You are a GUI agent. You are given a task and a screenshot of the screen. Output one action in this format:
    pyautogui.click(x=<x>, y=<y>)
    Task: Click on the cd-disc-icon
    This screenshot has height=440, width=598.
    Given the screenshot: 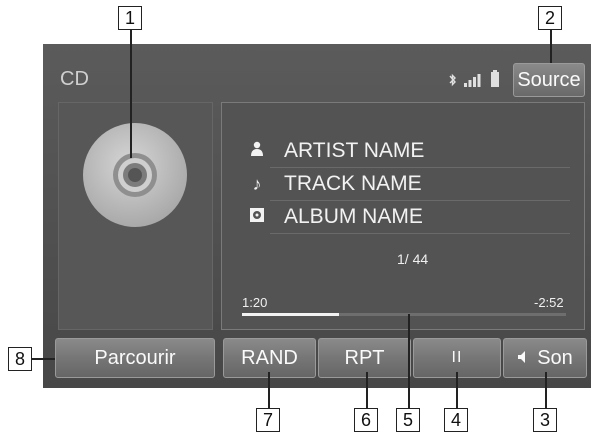 What is the action you would take?
    pyautogui.click(x=135, y=175)
    